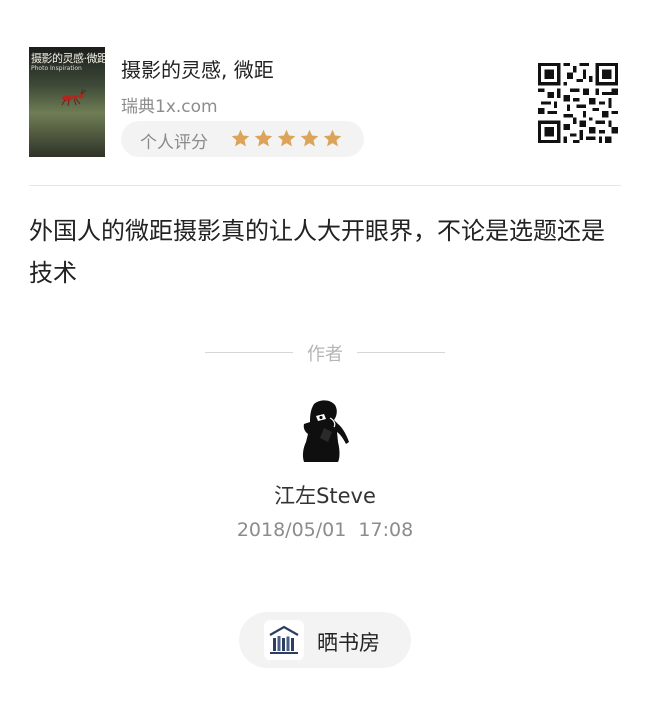  I want to click on star-rating, so click(286, 138).